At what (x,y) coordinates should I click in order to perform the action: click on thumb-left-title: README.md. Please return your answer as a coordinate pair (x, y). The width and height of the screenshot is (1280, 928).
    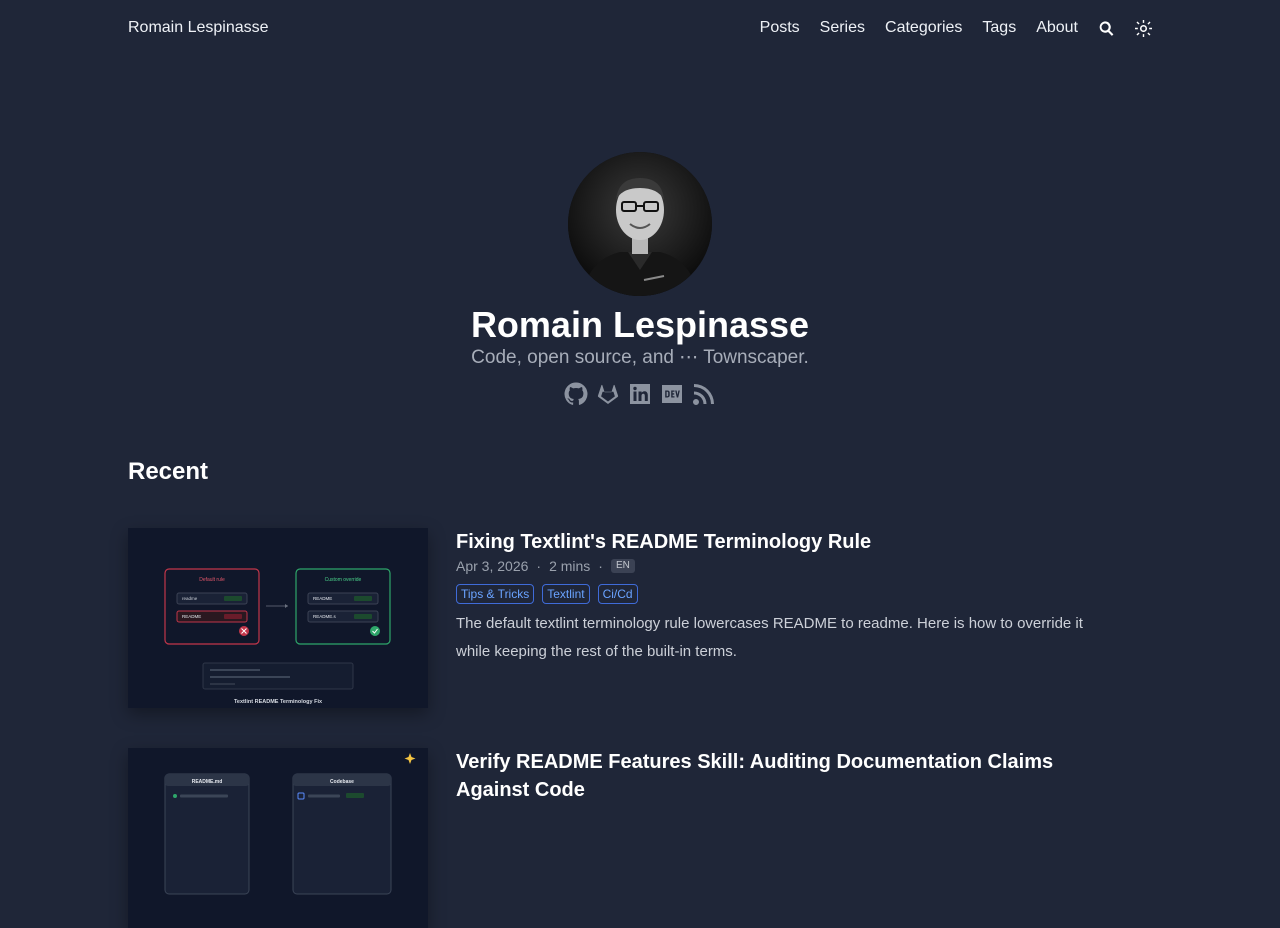
    Looking at the image, I should click on (207, 782).